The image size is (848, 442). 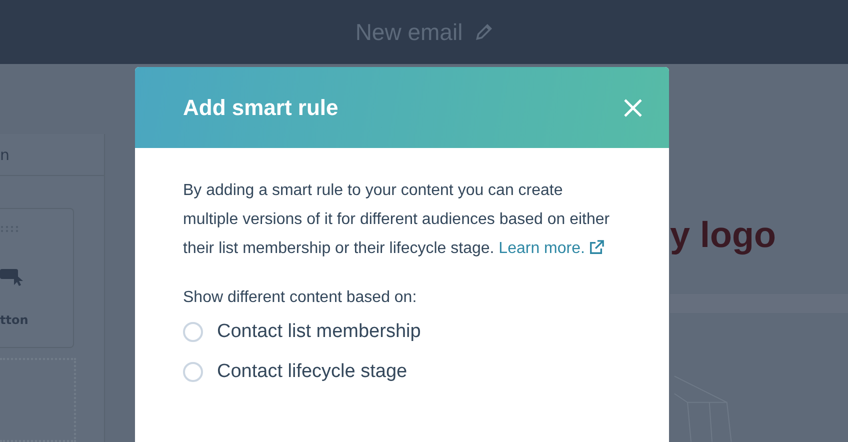 I want to click on pencil-icon, so click(x=483, y=32).